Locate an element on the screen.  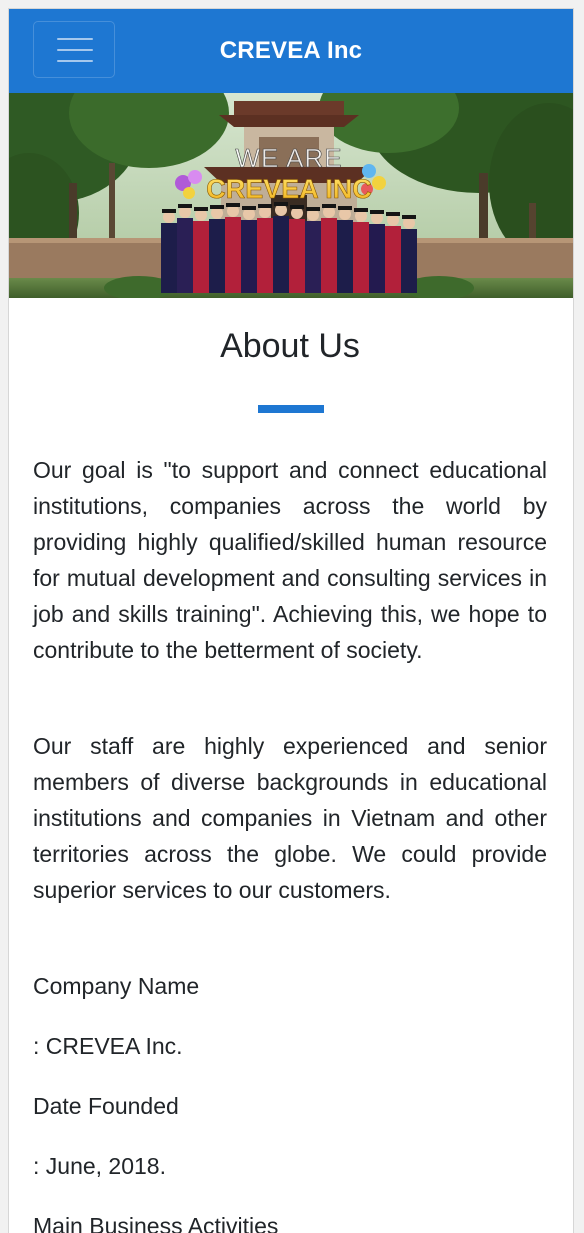
heading-divider is located at coordinates (291, 409).